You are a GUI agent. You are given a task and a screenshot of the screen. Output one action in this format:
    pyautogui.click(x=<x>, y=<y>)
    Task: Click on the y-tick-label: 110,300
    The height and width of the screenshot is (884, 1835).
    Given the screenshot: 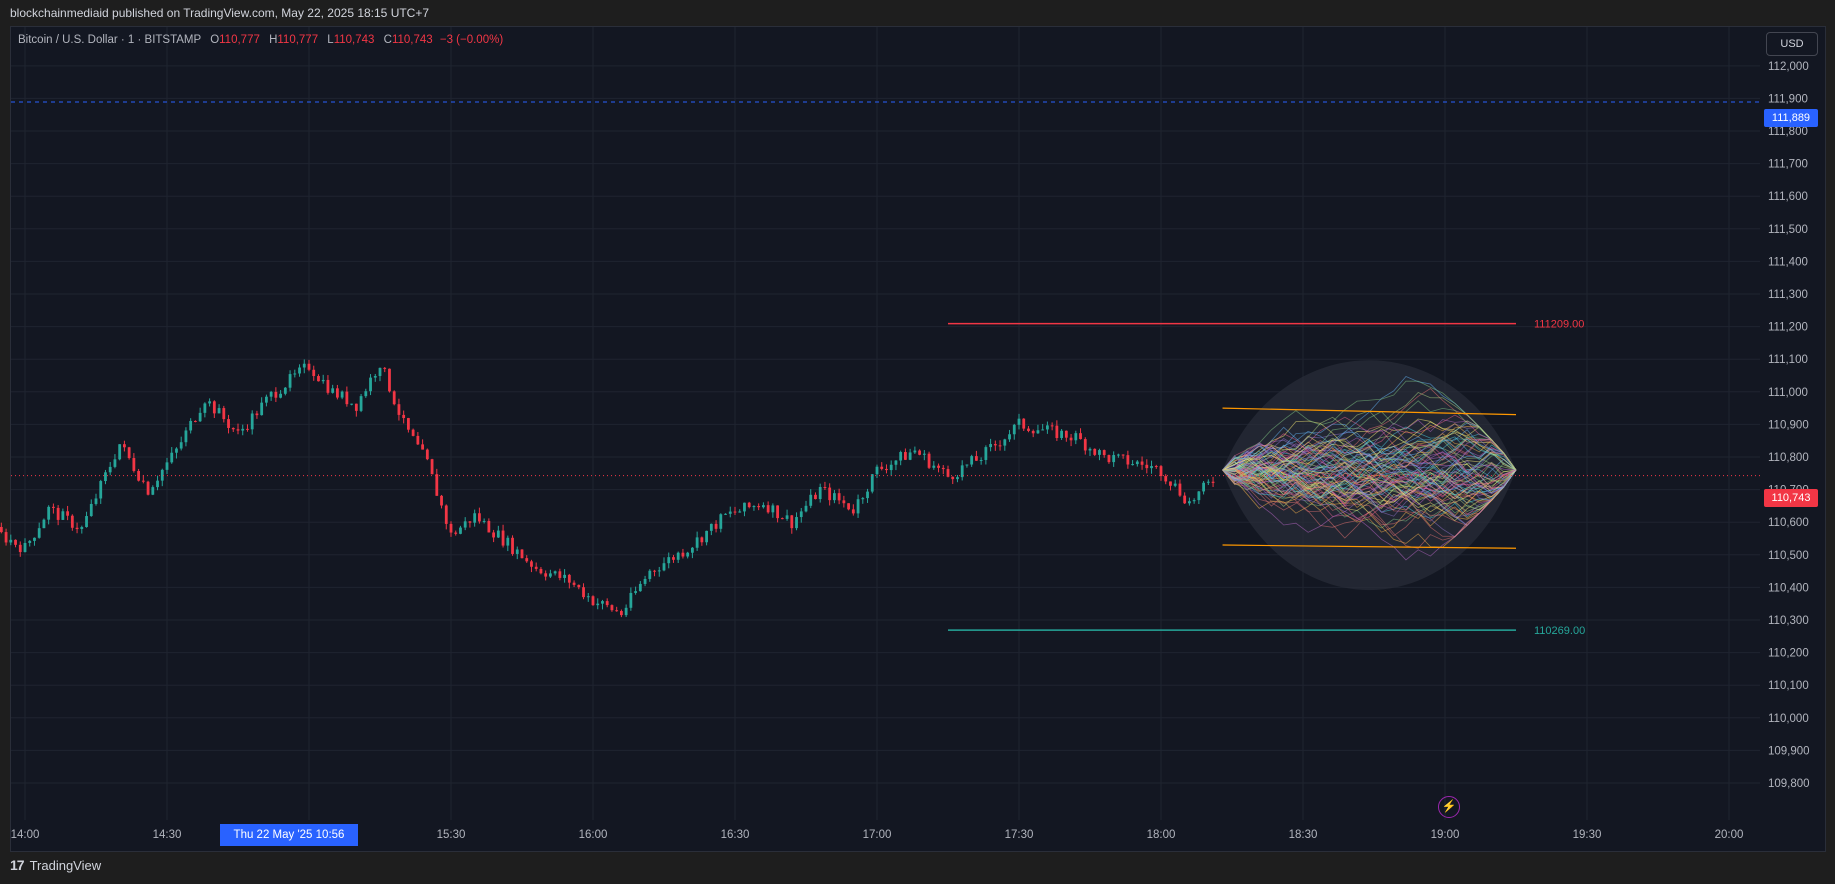 What is the action you would take?
    pyautogui.click(x=1788, y=621)
    